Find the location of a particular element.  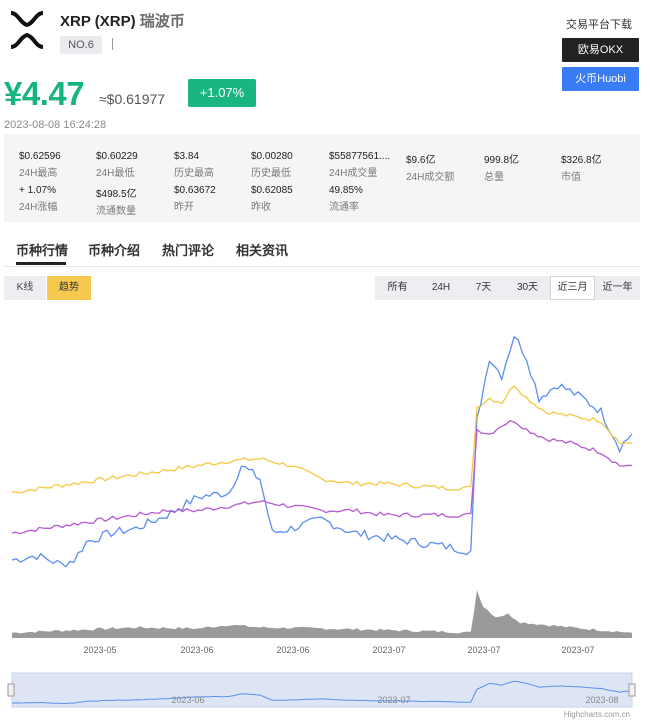

price-cny: ¥4.47 is located at coordinates (44, 93).